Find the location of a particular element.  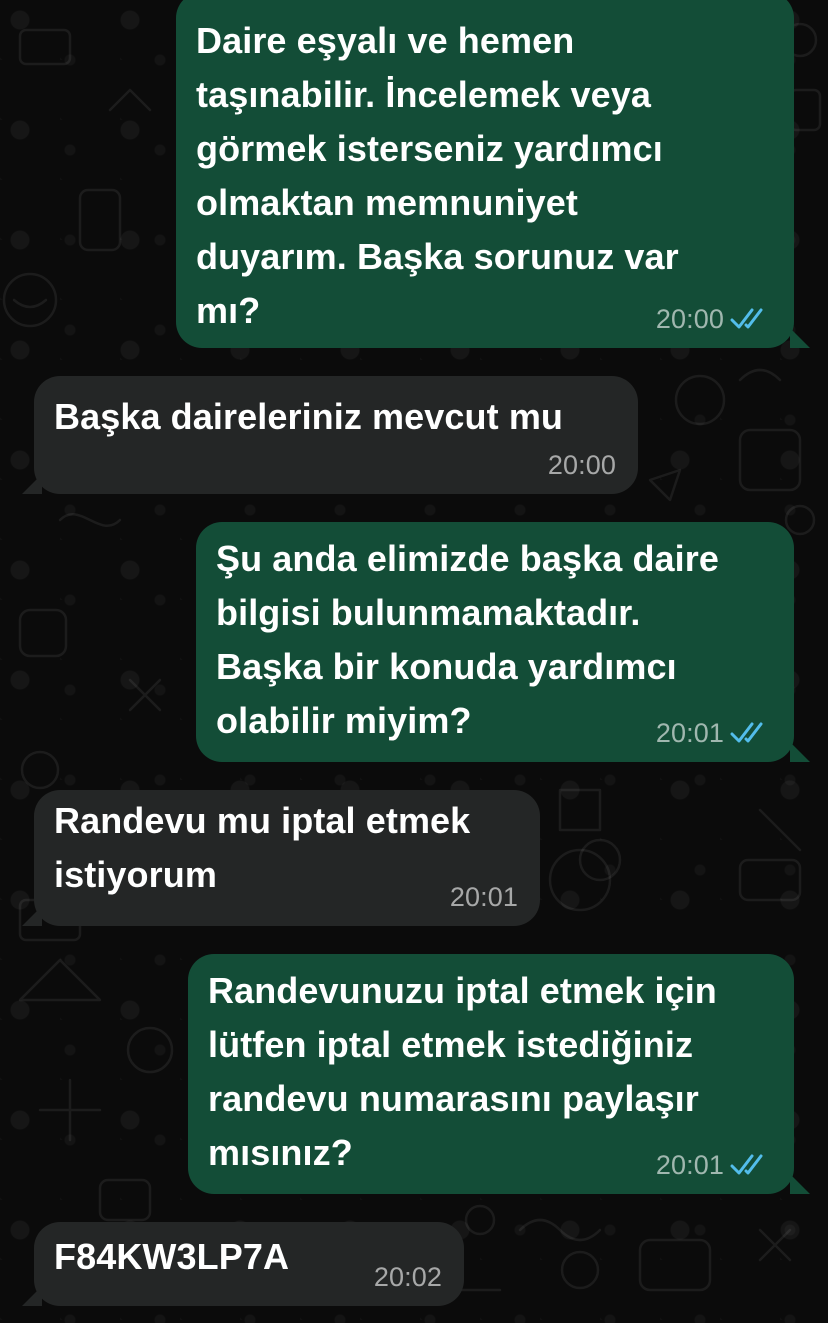

message-meta: 20:02 is located at coordinates (408, 1277).